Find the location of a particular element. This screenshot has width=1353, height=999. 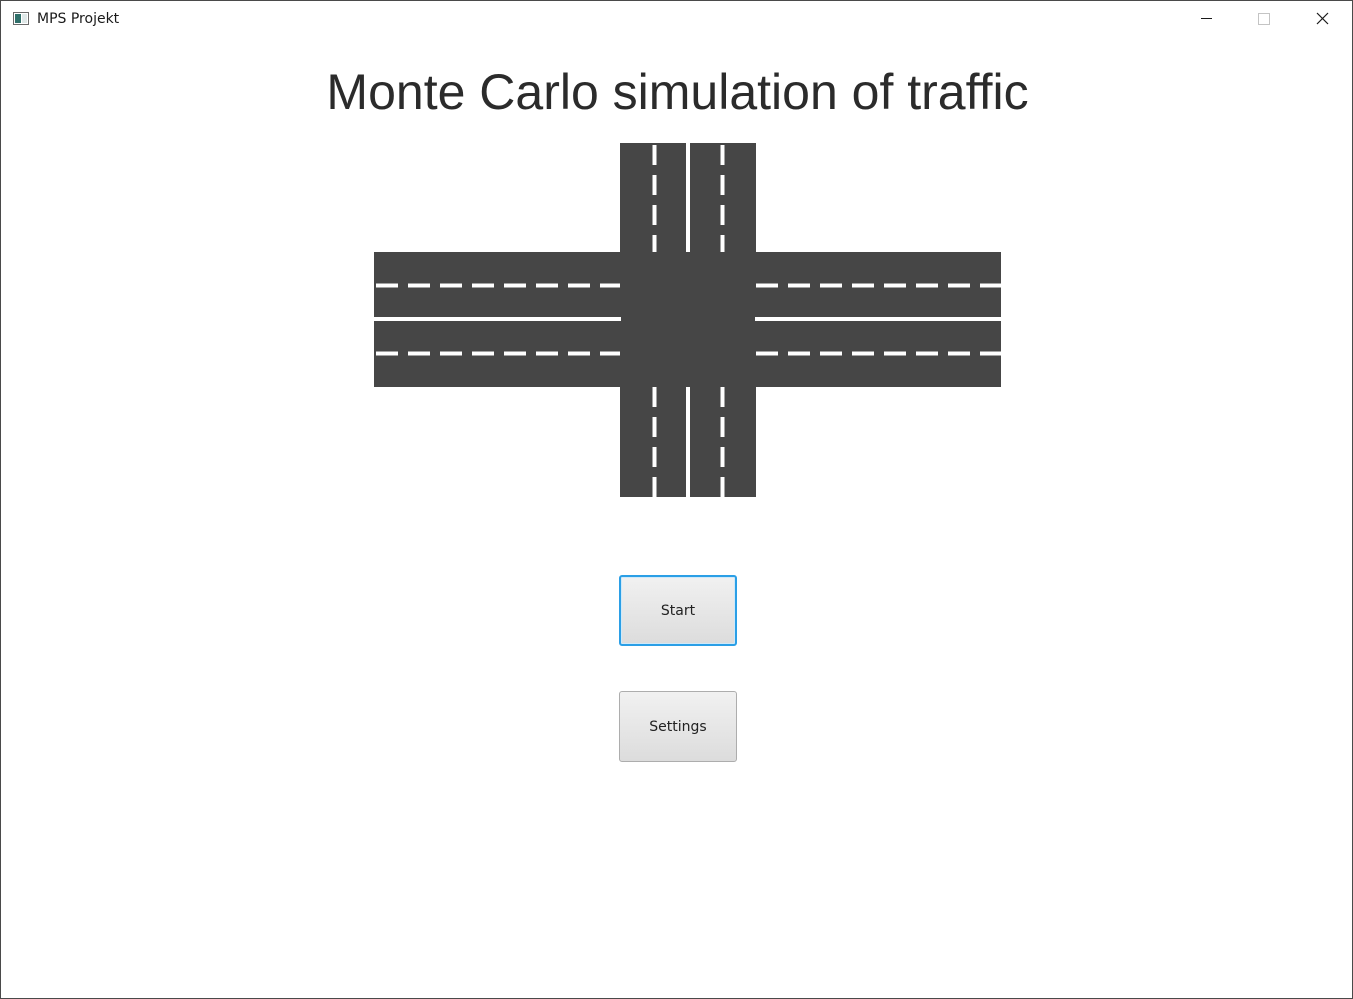

maximize-button is located at coordinates (1264, 18).